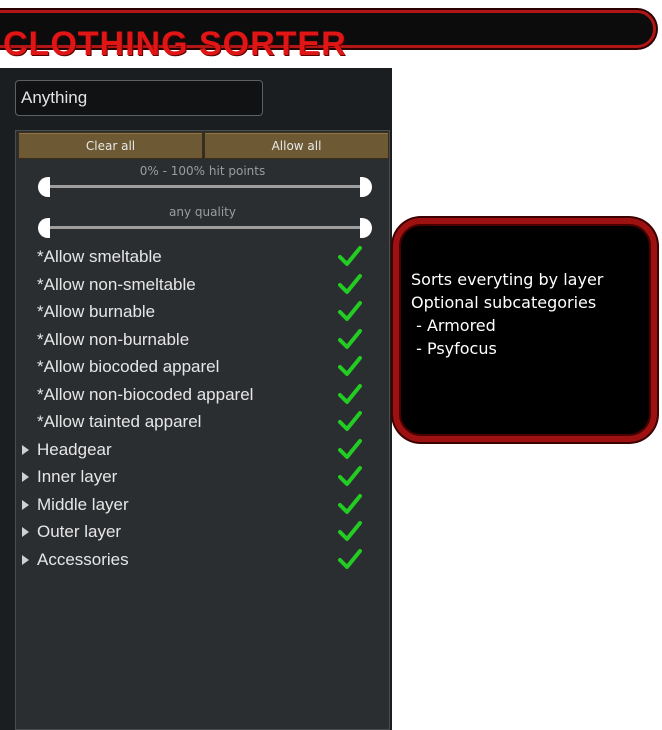 The width and height of the screenshot is (662, 730). What do you see at coordinates (202, 476) in the screenshot?
I see `filter-row: Inner layer` at bounding box center [202, 476].